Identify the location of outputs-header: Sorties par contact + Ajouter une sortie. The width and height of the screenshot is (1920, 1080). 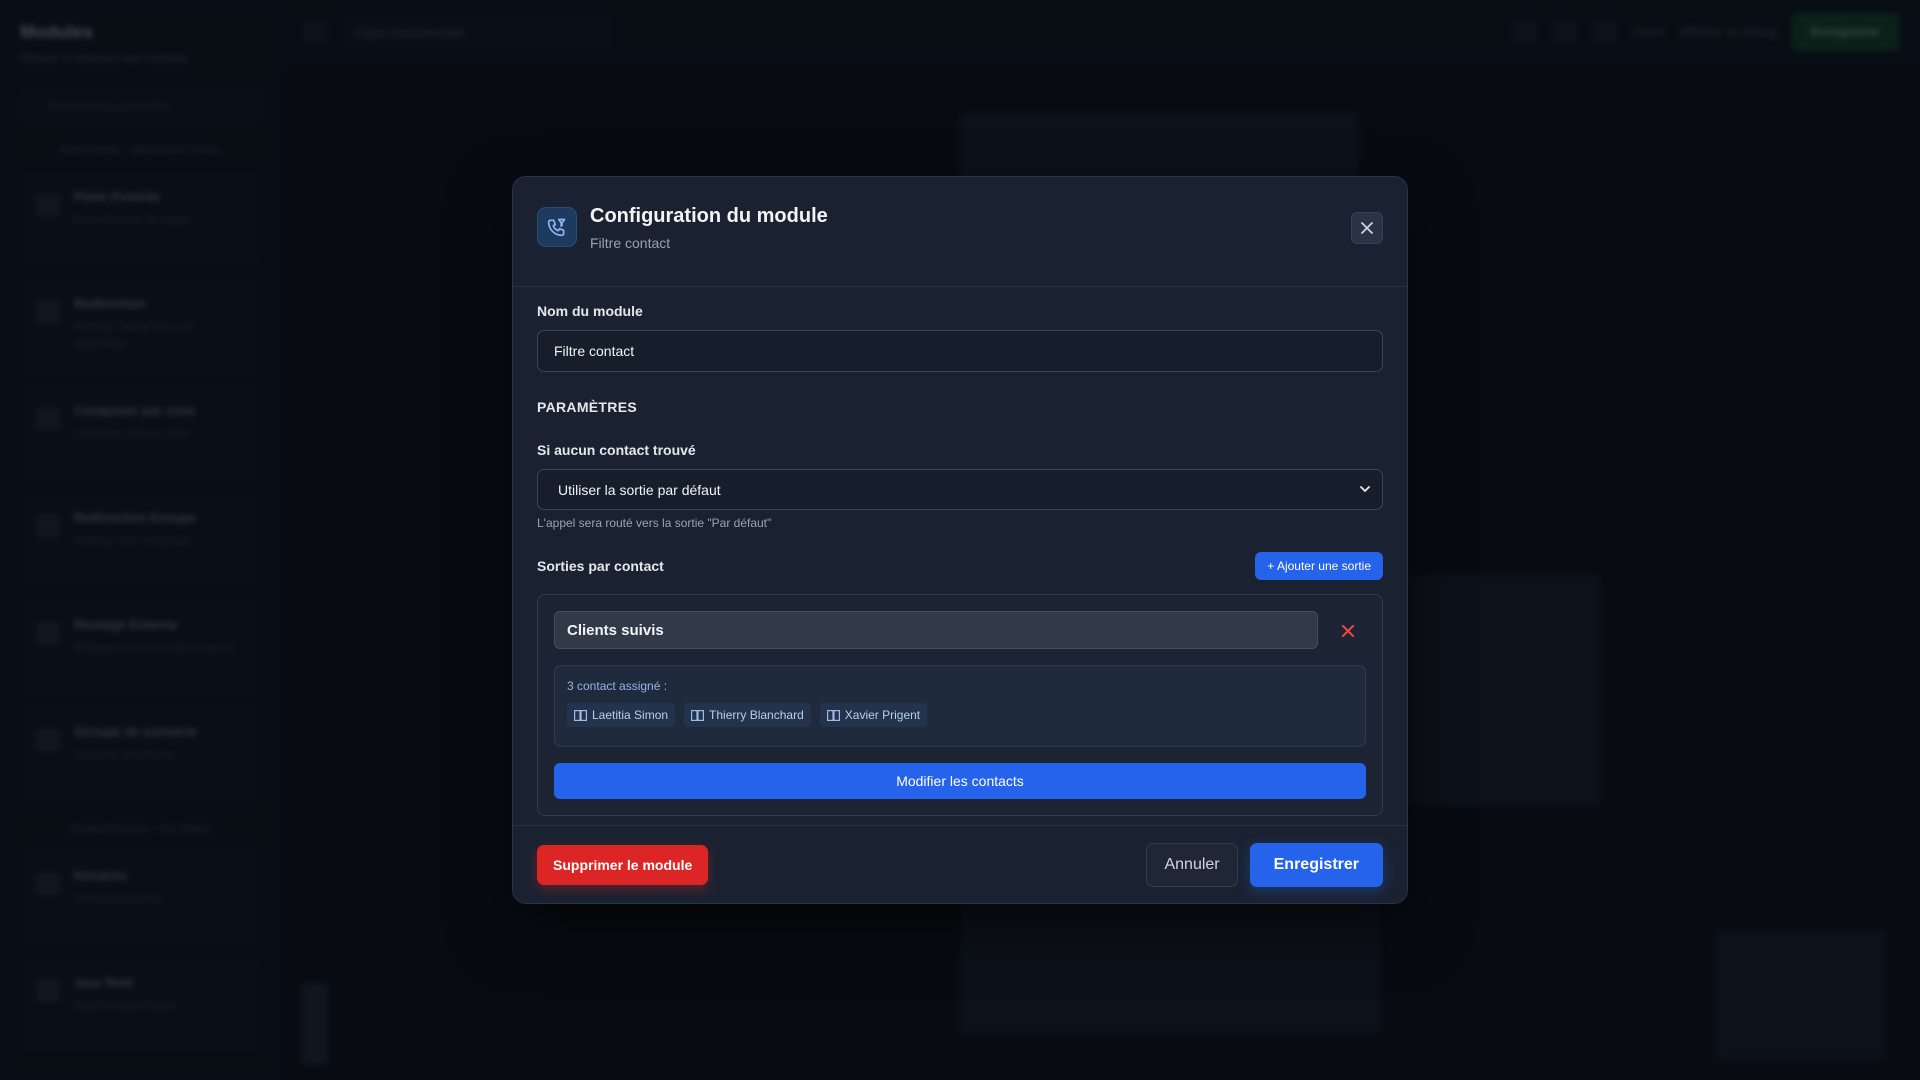
(960, 566).